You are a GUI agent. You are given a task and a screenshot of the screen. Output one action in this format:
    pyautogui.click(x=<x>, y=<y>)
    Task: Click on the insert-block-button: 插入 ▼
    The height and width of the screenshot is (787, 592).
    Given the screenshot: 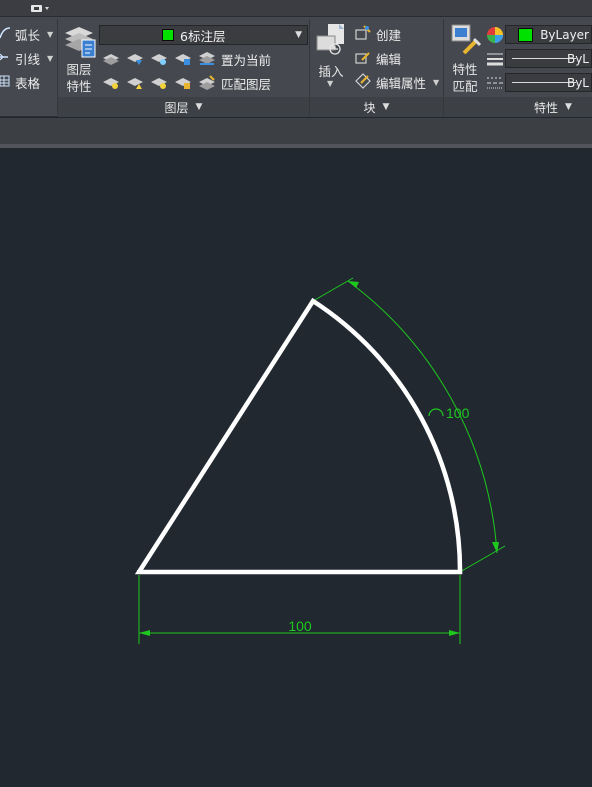 What is the action you would take?
    pyautogui.click(x=331, y=60)
    